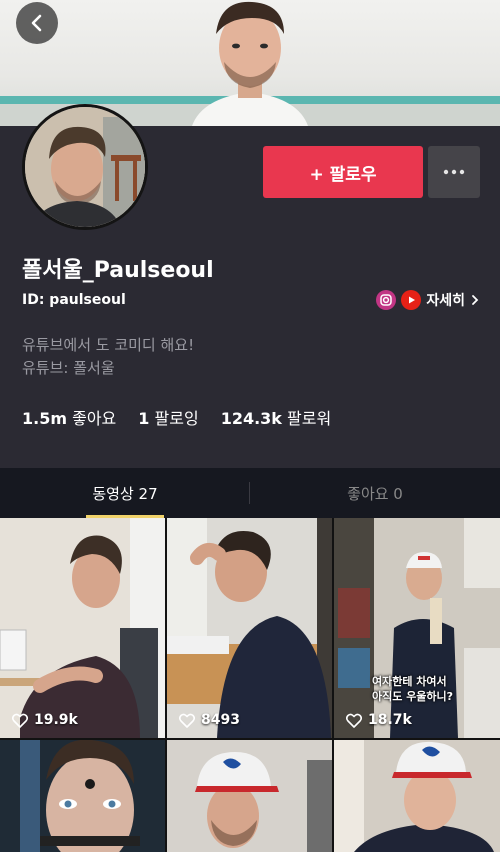 The height and width of the screenshot is (852, 500). Describe the element at coordinates (144, 418) in the screenshot. I see `following-count: 1` at that location.